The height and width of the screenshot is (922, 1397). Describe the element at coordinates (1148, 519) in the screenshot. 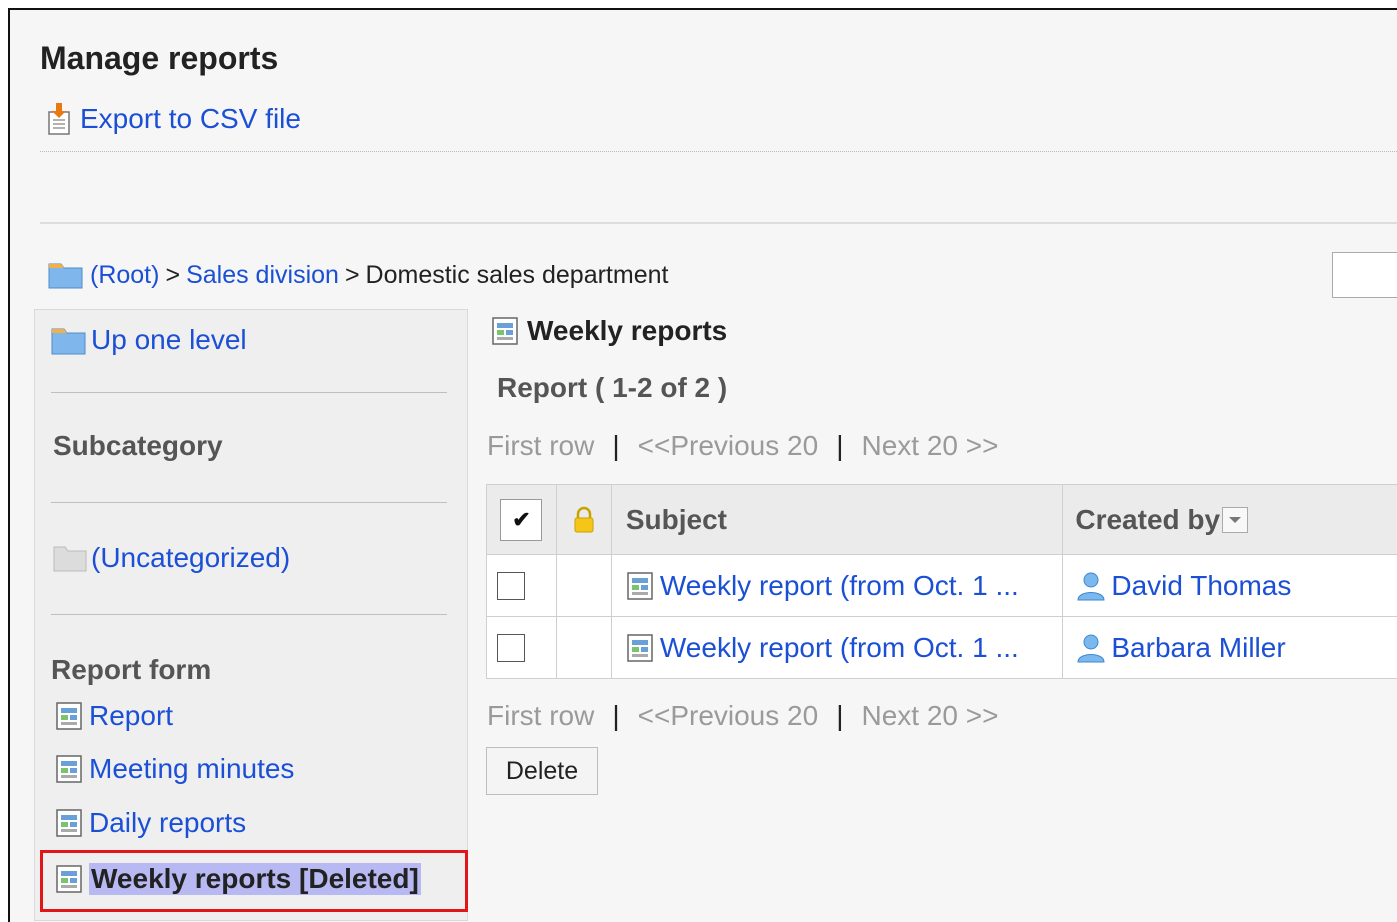

I see `header-created-by-label: Created by` at that location.